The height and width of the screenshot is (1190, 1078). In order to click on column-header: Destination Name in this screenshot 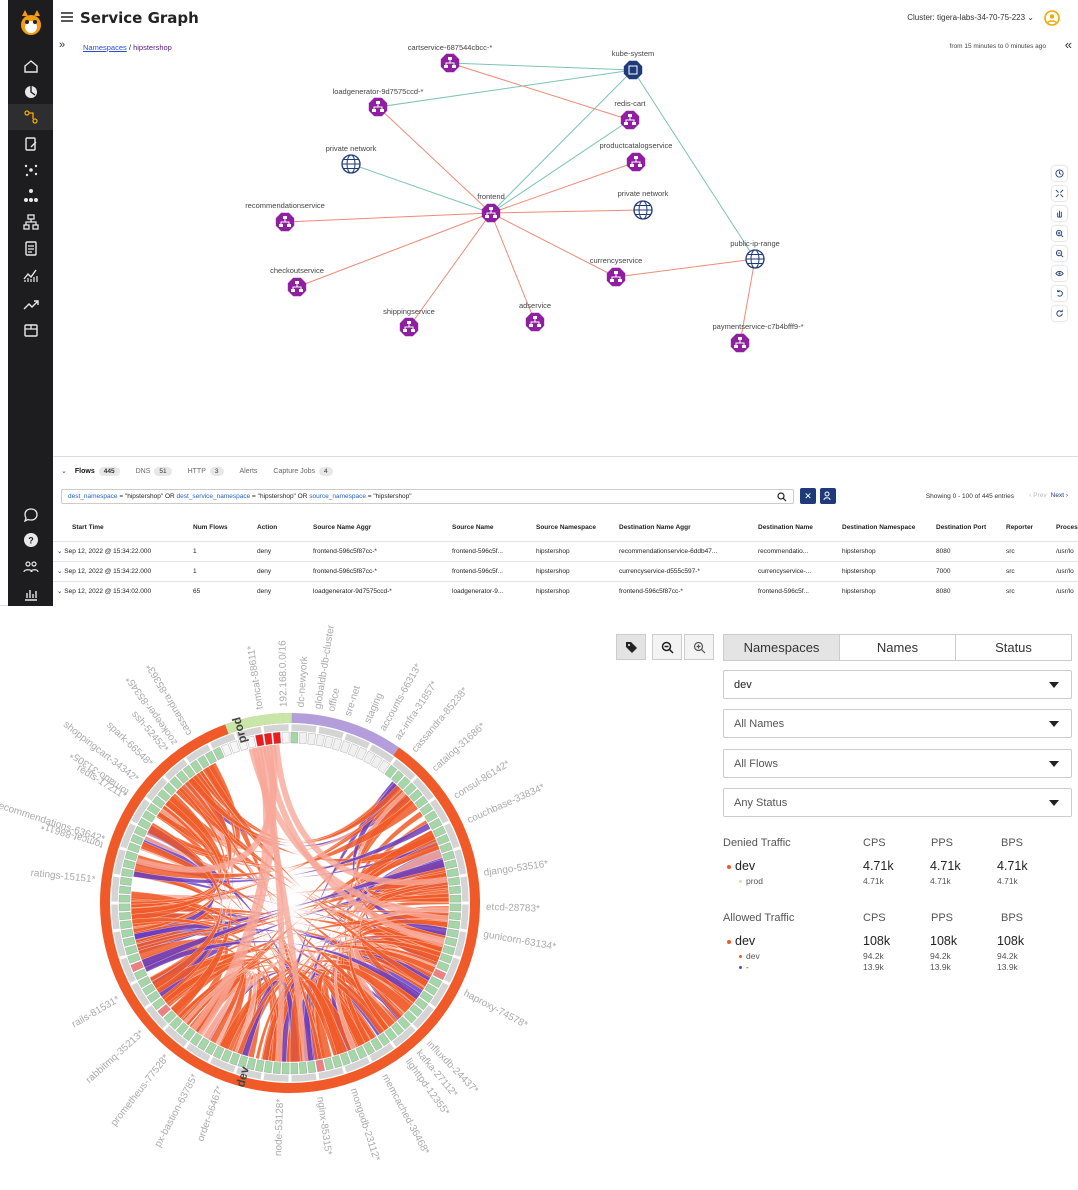, I will do `click(796, 528)`.